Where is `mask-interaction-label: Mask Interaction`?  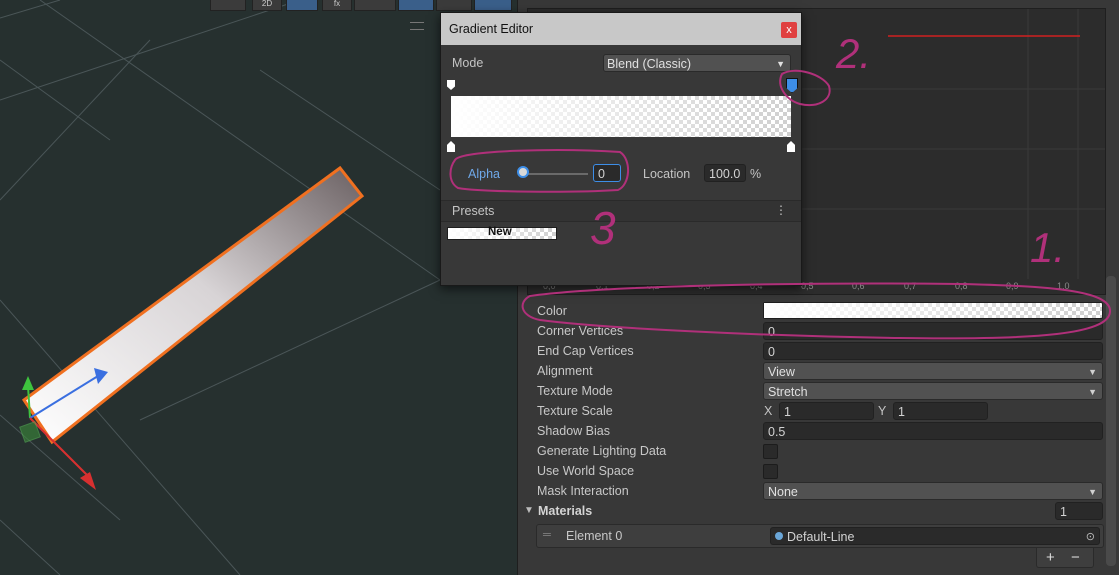 mask-interaction-label: Mask Interaction is located at coordinates (583, 491).